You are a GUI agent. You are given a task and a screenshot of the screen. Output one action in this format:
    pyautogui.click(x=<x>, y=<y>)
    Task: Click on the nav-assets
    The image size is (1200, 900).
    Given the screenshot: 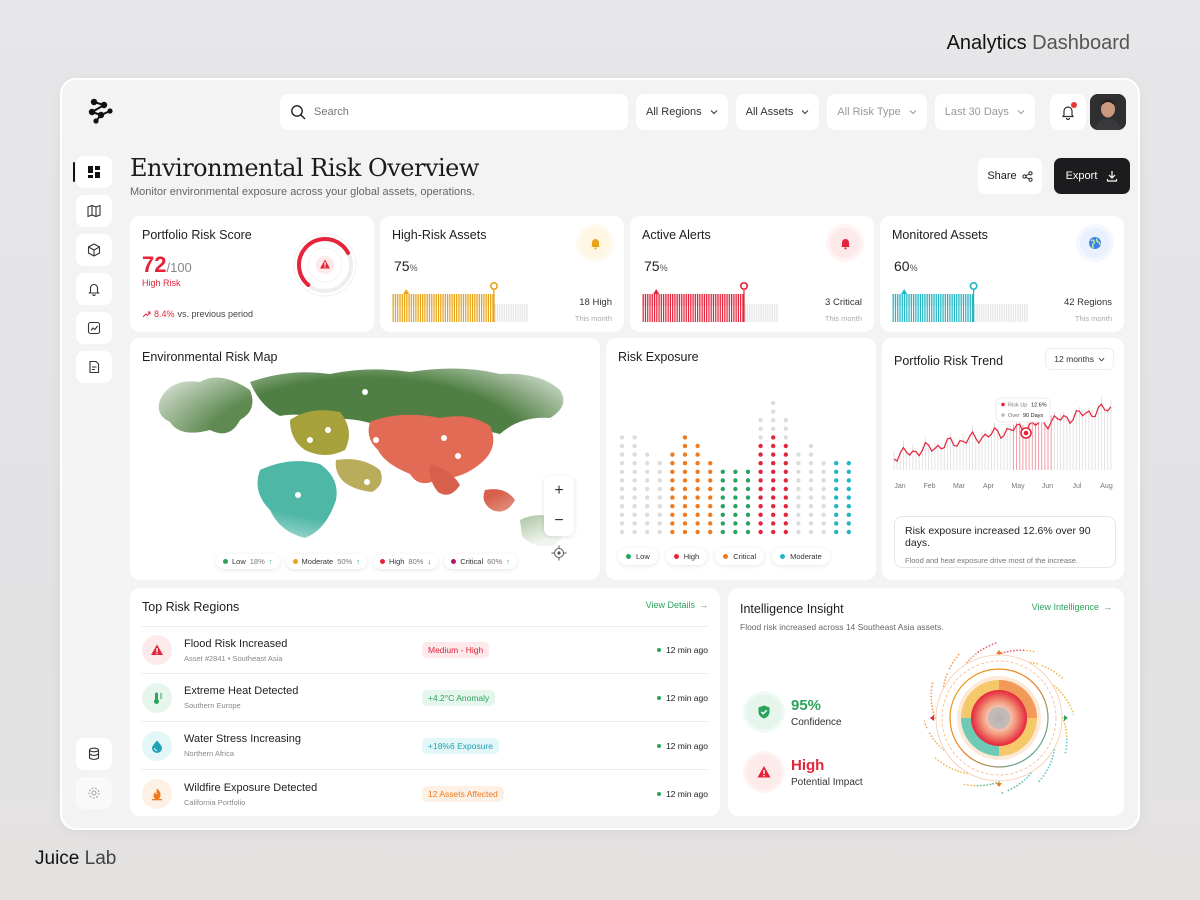 What is the action you would take?
    pyautogui.click(x=94, y=250)
    